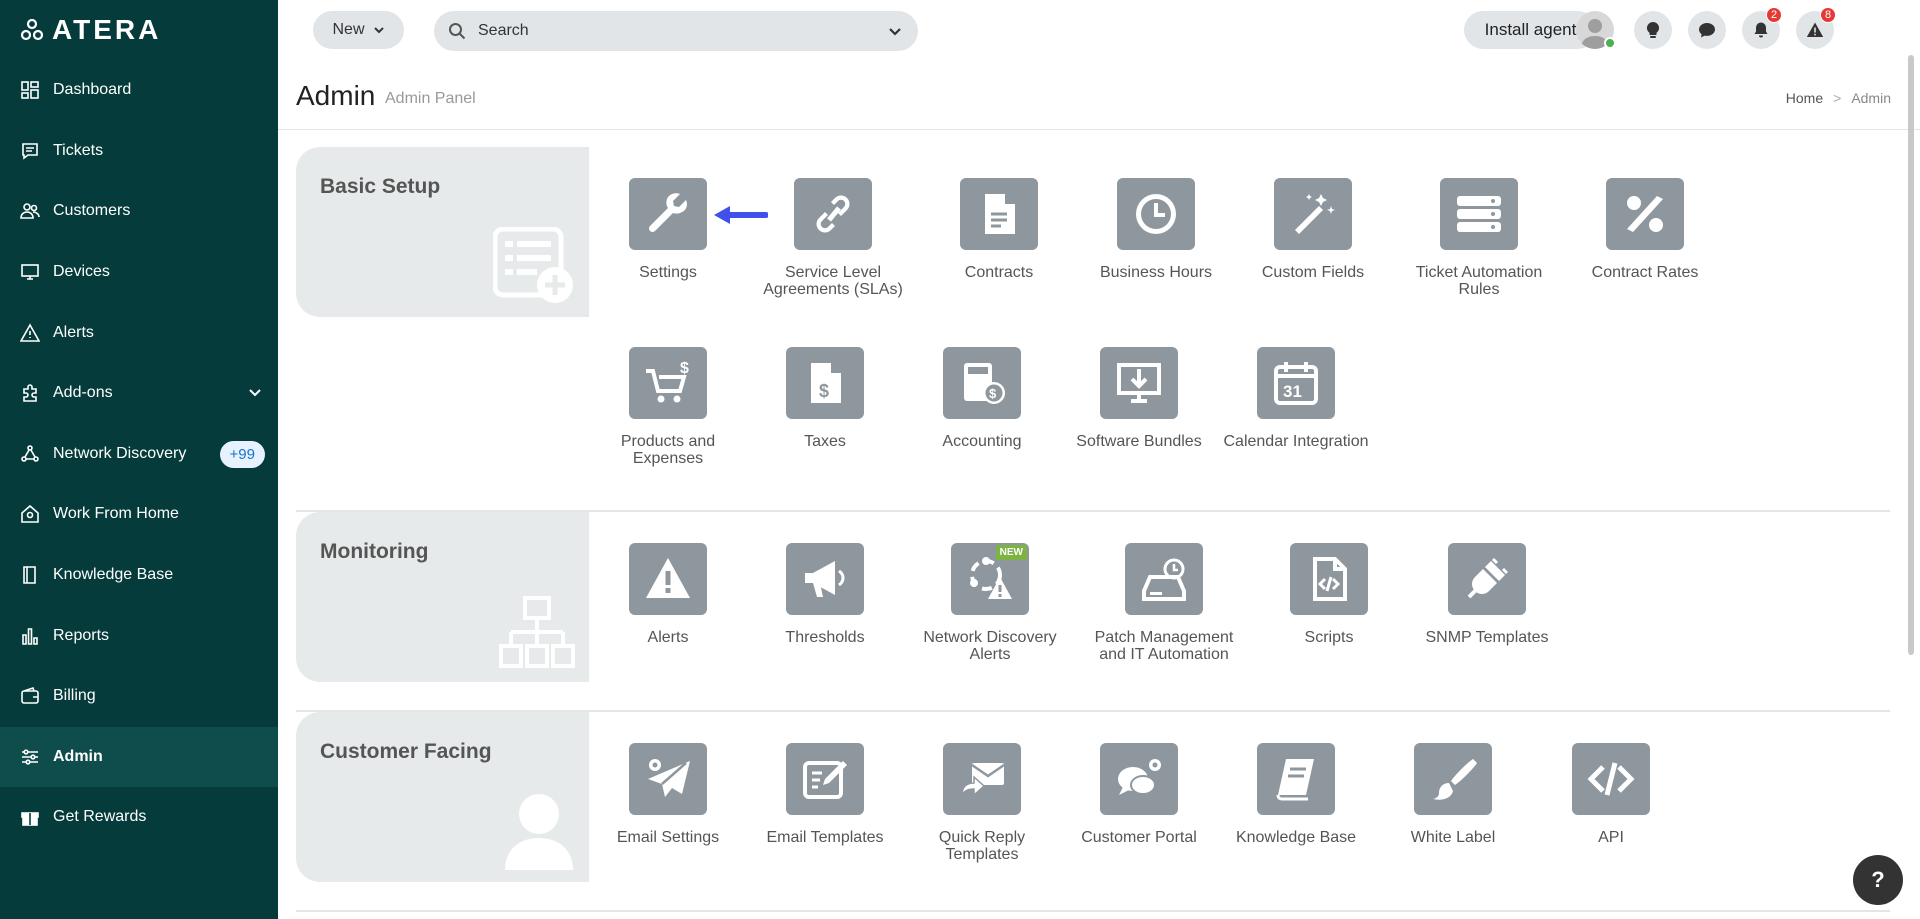 Image resolution: width=1920 pixels, height=919 pixels. Describe the element at coordinates (825, 441) in the screenshot. I see `tile-label: Taxes` at that location.